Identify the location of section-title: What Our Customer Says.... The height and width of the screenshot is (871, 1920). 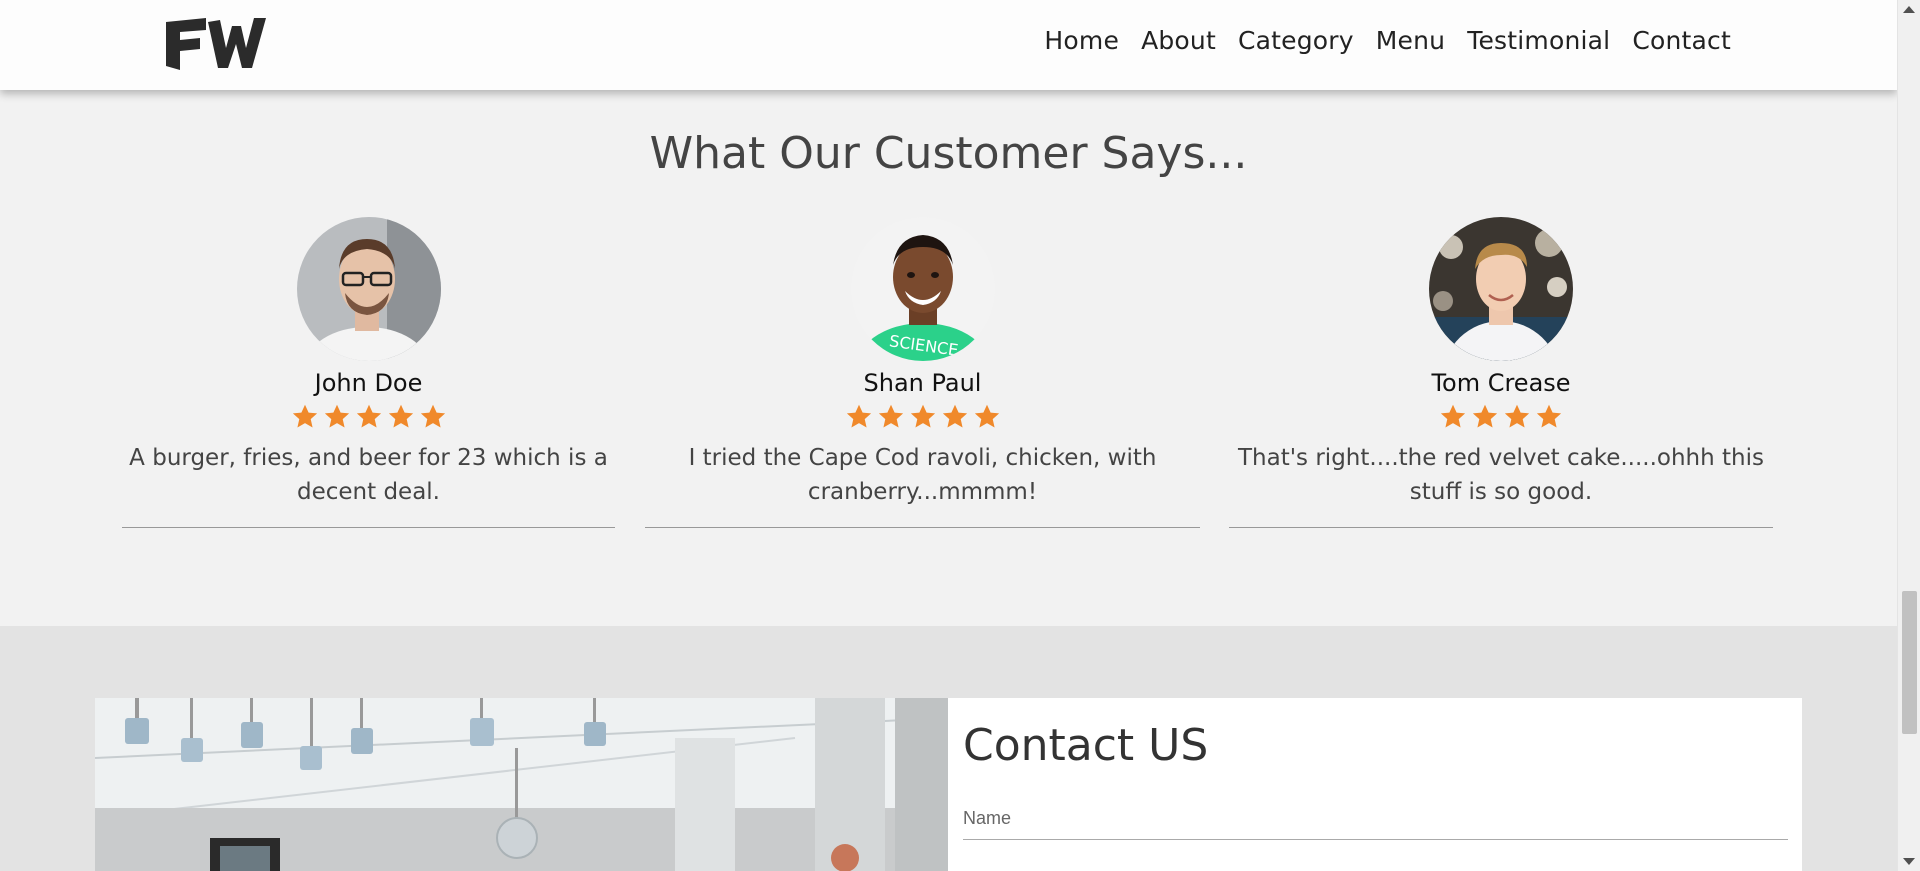
(948, 153).